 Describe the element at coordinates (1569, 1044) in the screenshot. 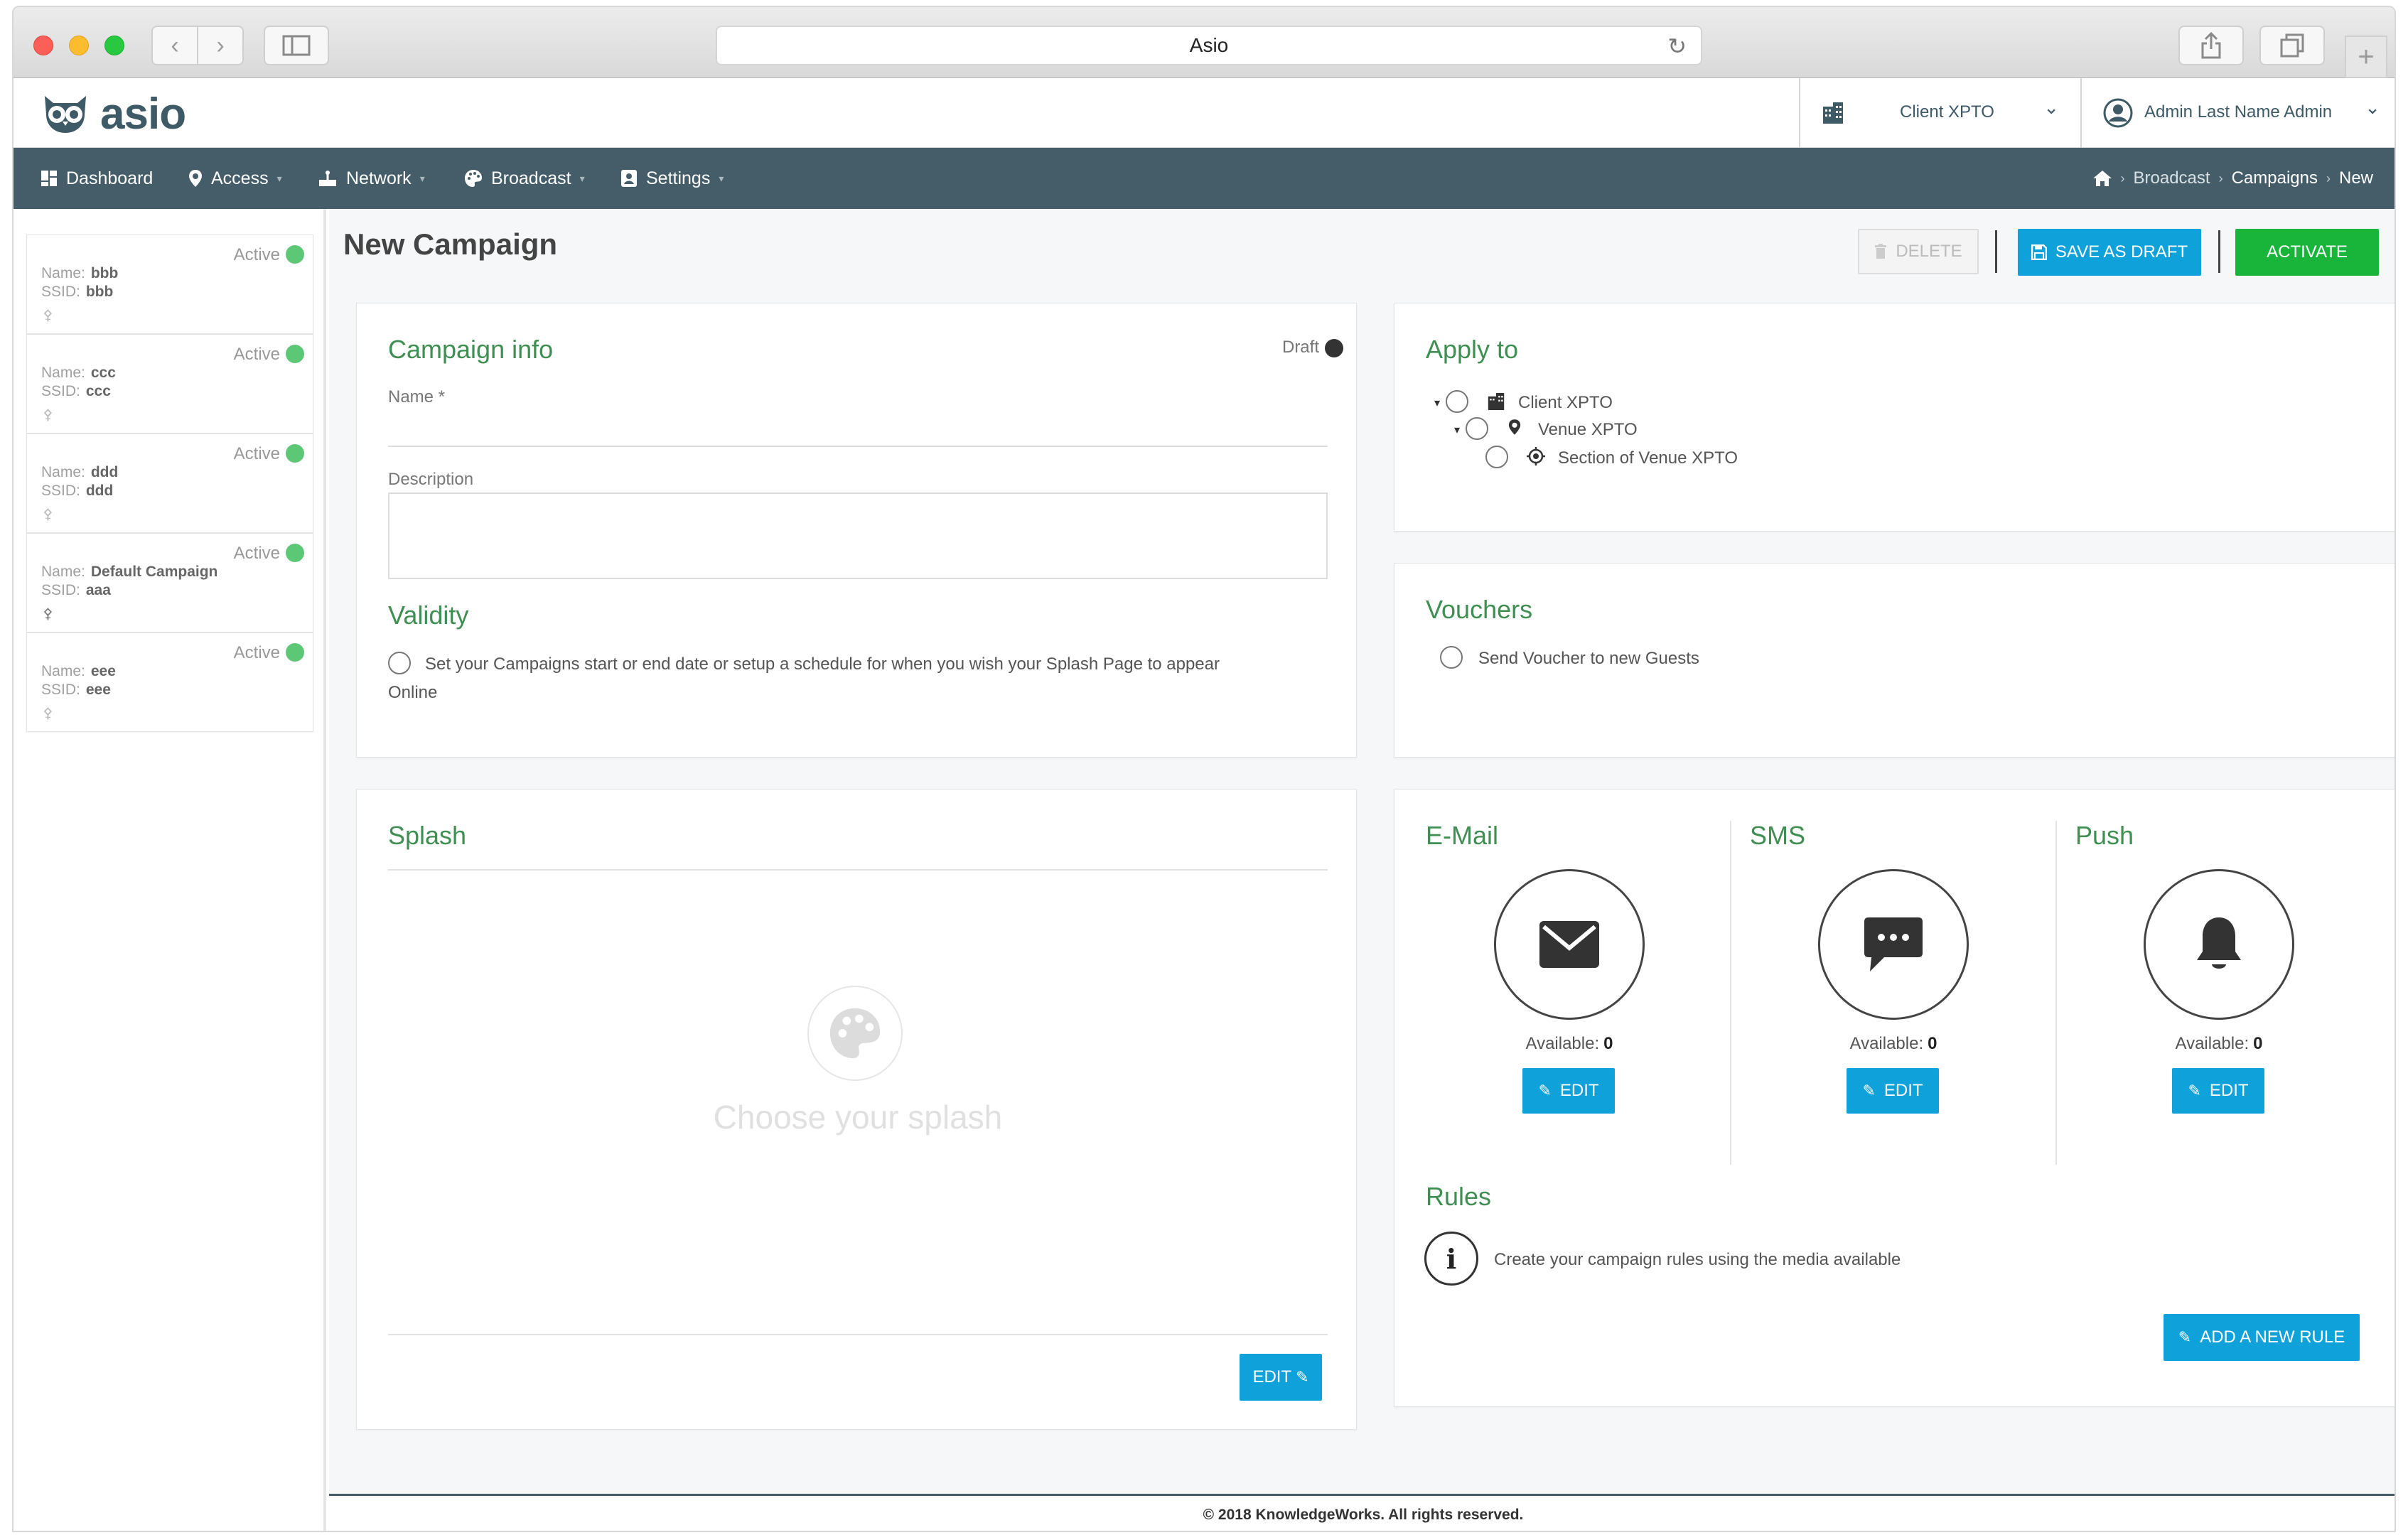

I see `email-available: Available: 0` at that location.